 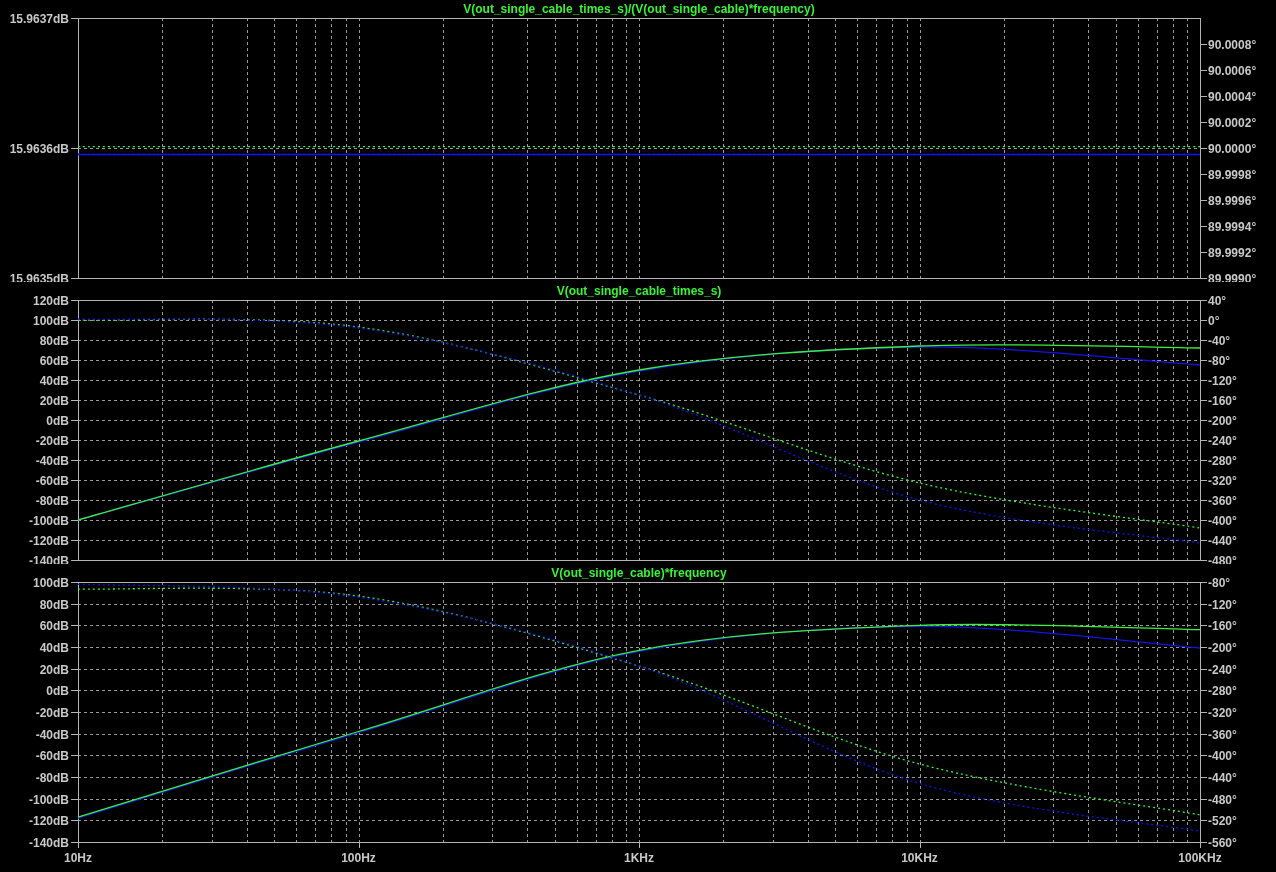 What do you see at coordinates (639, 291) in the screenshot?
I see `plot-title: V(out_single_cable_times_s)` at bounding box center [639, 291].